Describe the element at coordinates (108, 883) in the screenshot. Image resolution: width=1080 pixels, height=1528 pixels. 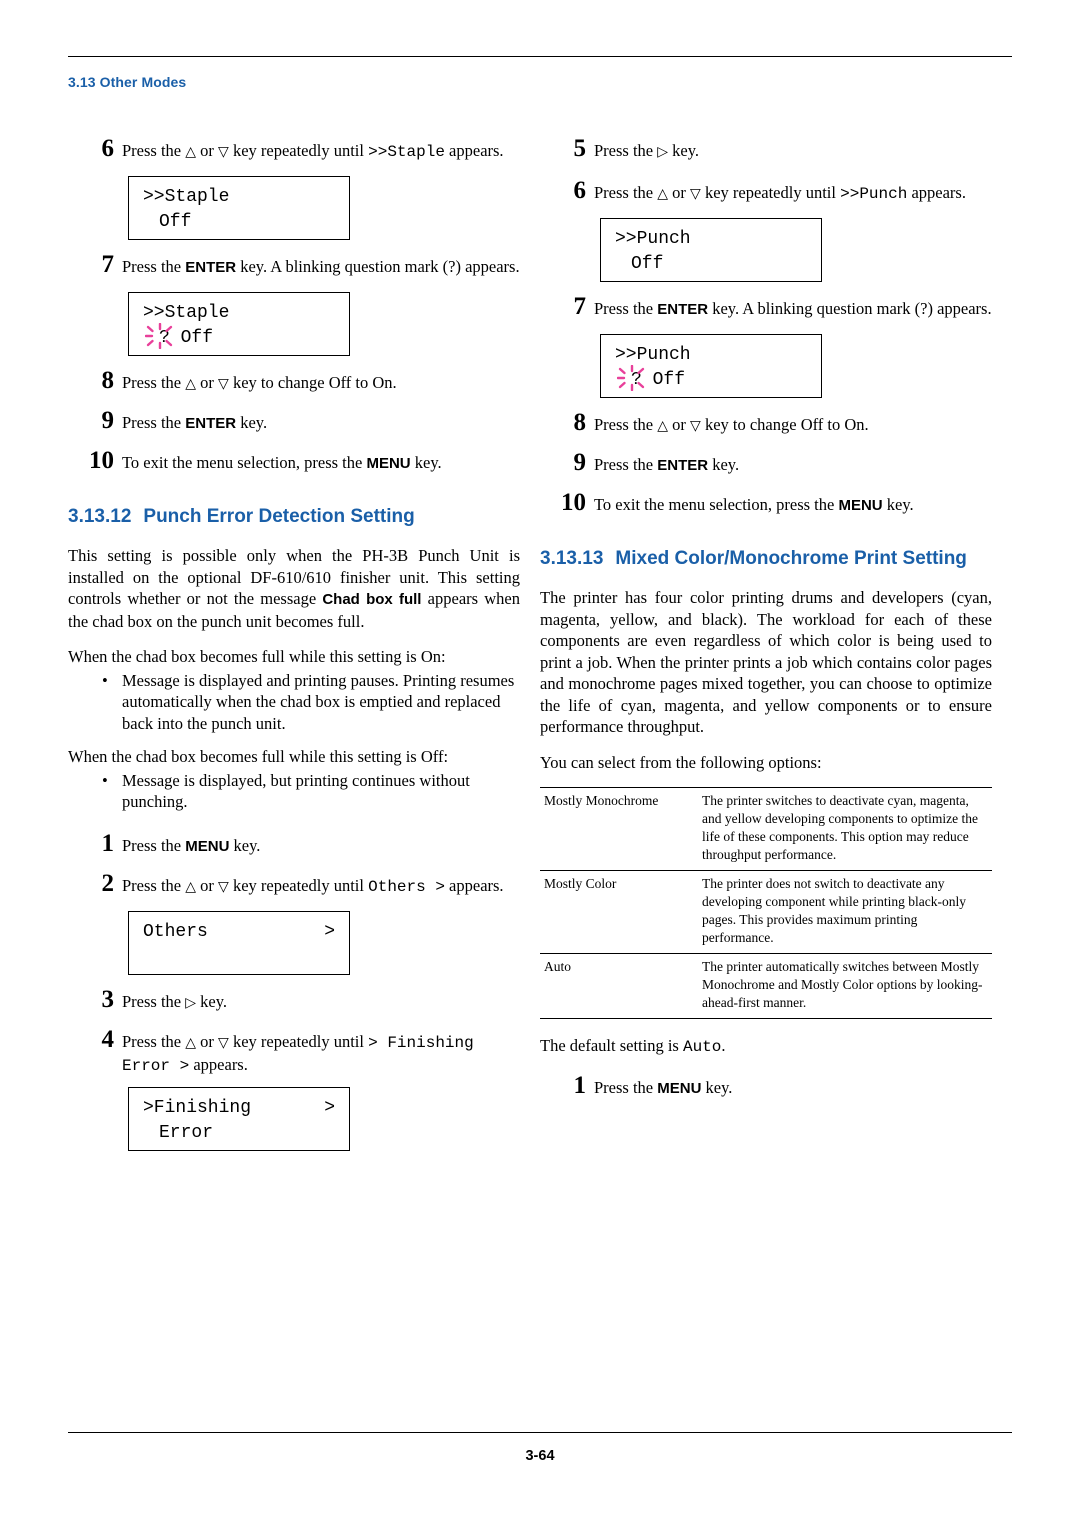
I see `step-number: 2` at that location.